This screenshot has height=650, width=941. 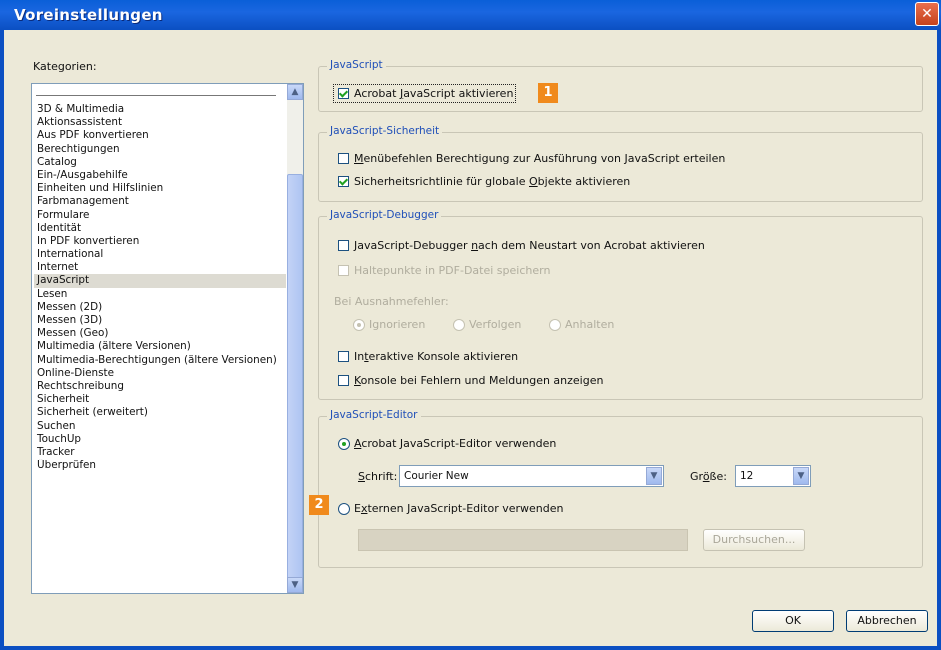 I want to click on category-item: Überprüfen, so click(x=160, y=465).